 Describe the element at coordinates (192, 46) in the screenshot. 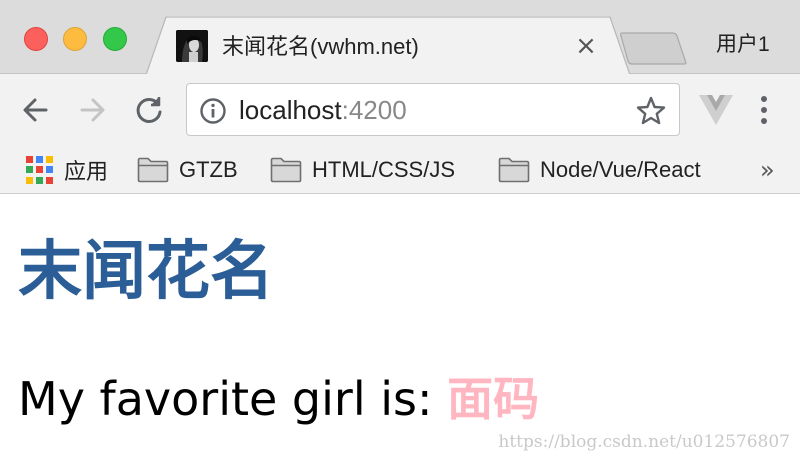

I see `tab-favicon-icon` at that location.